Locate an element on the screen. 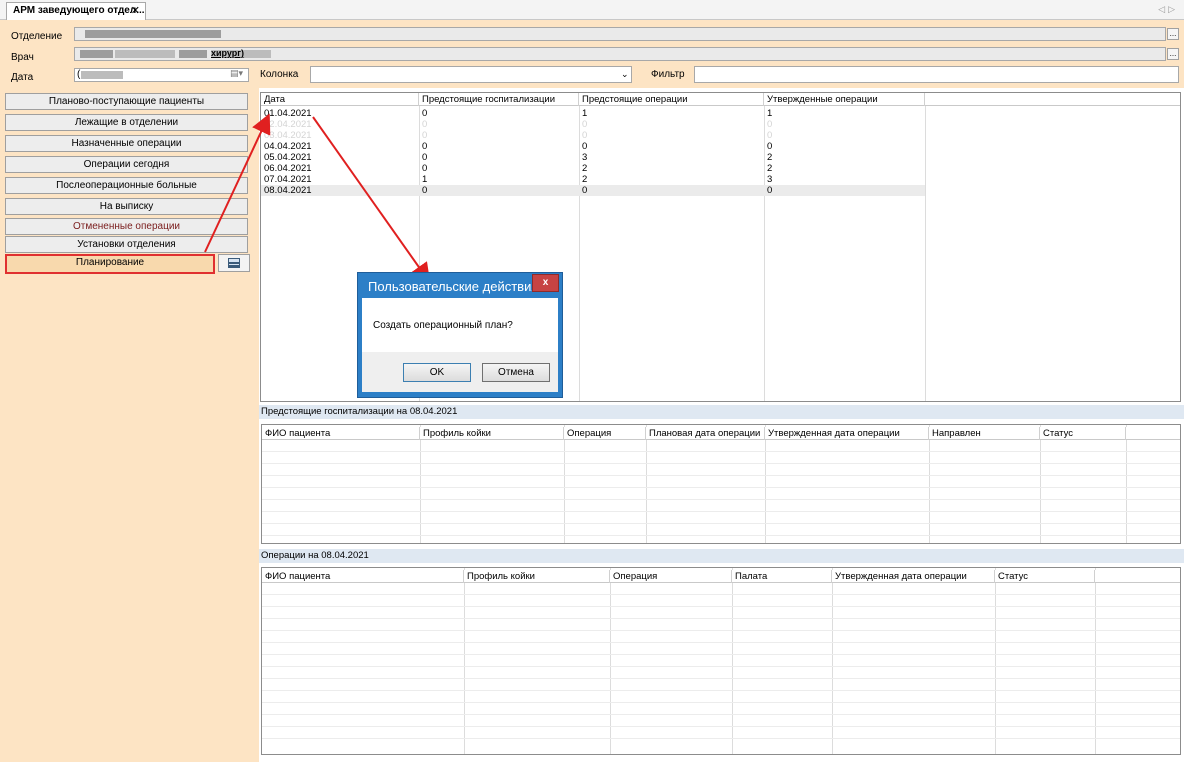 This screenshot has width=1184, height=762. close-icon: x is located at coordinates (545, 283).